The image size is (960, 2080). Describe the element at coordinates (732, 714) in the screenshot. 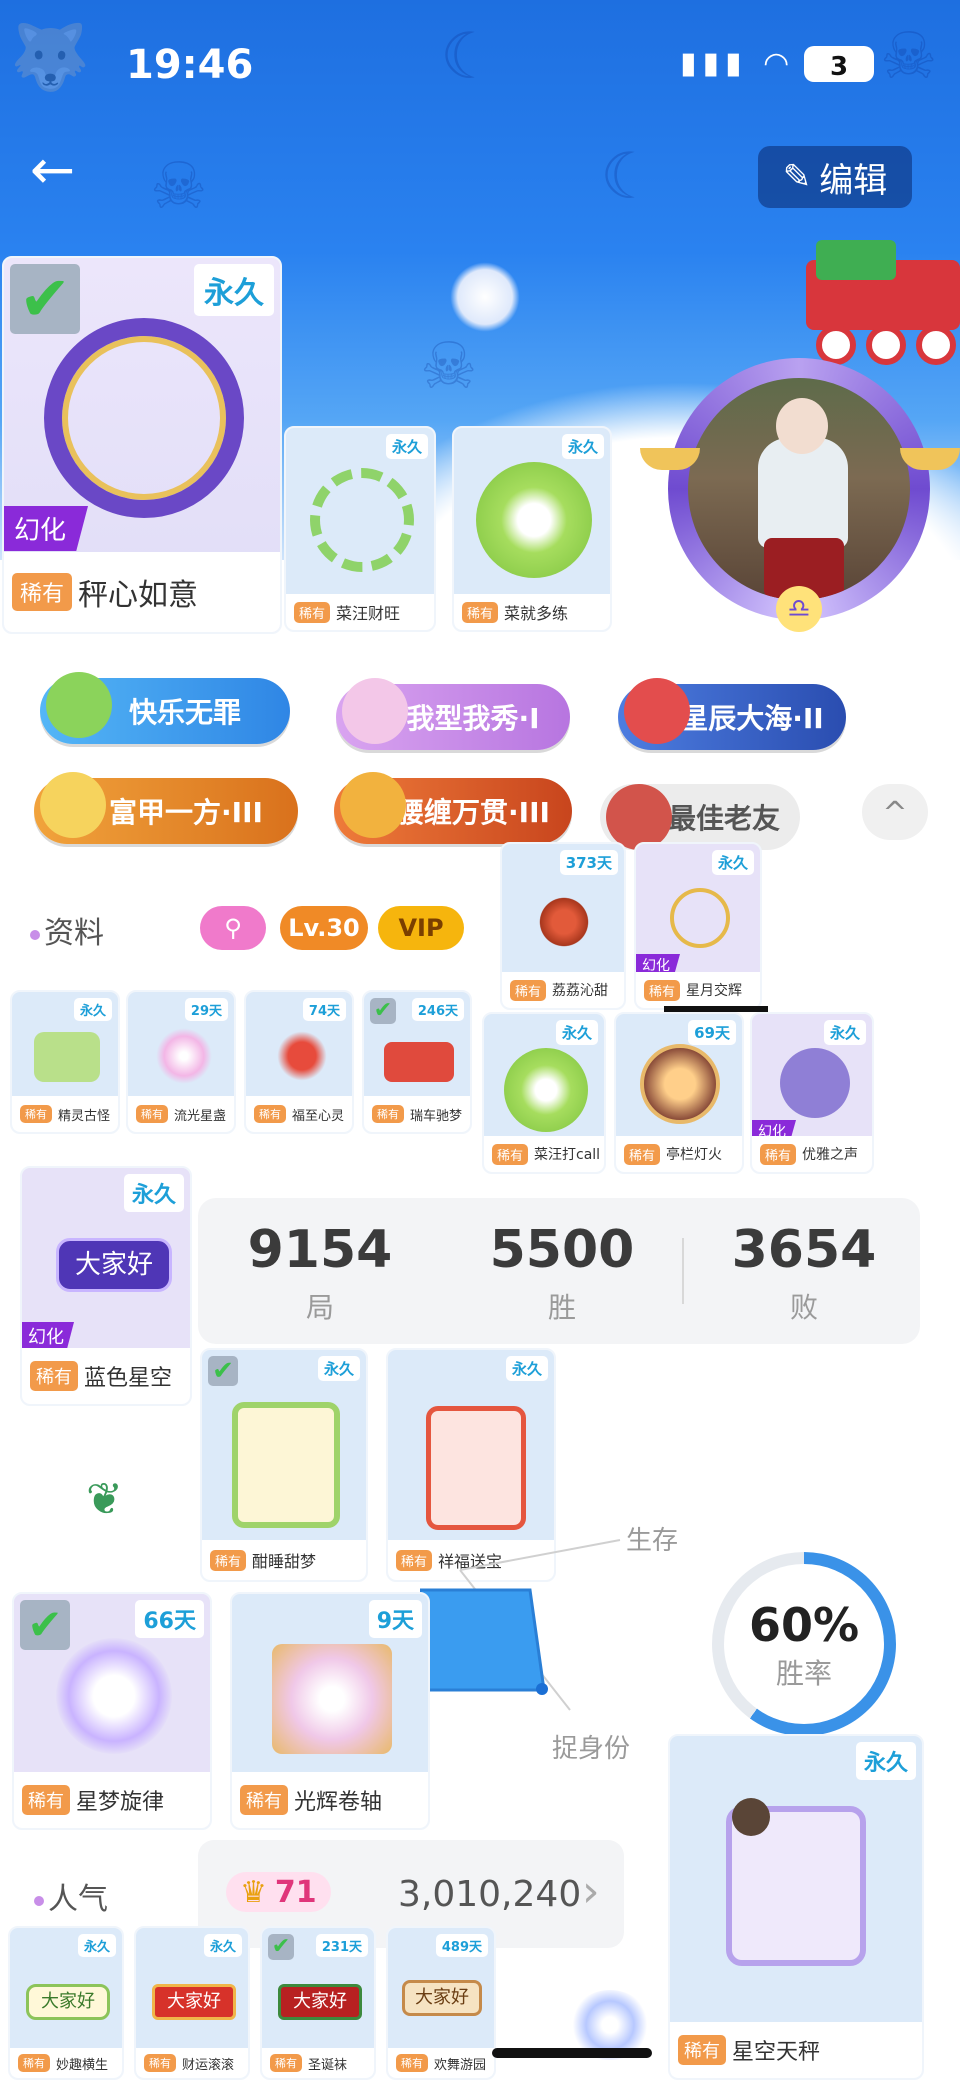

I see `badge-item: 星辰大海·II` at that location.